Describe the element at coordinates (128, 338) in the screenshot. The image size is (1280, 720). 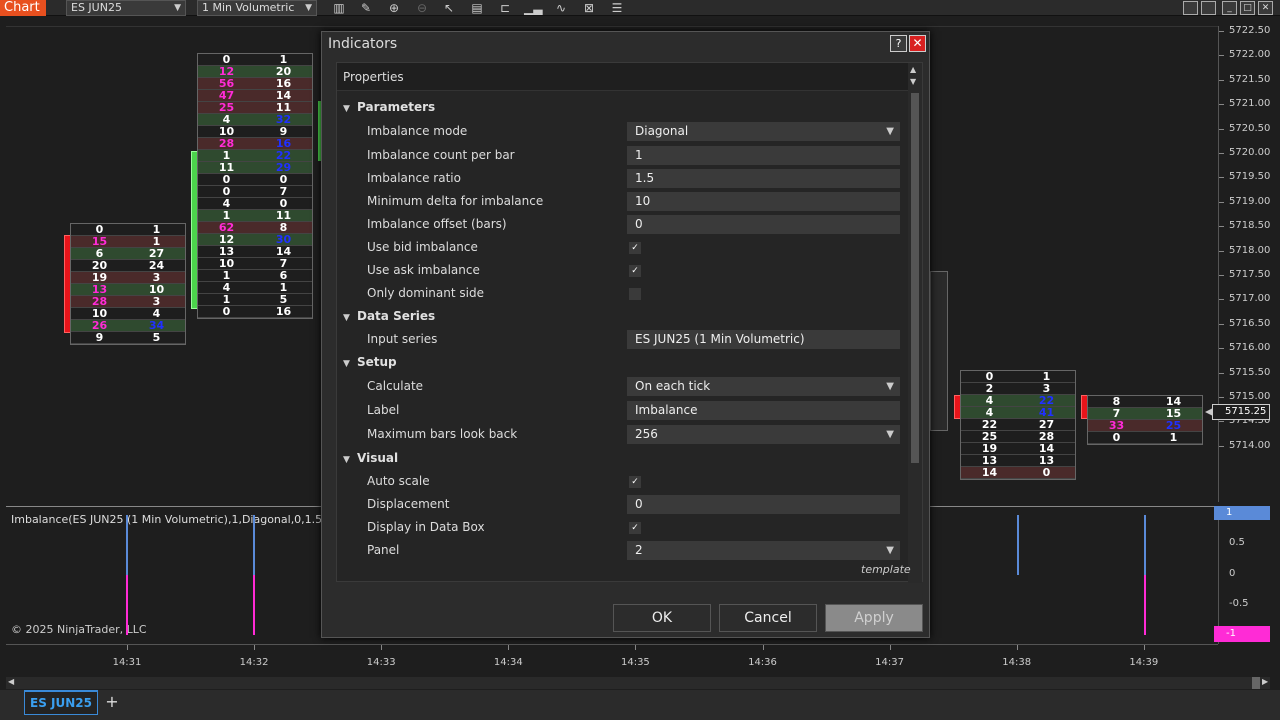
I see `footprint-row: 95` at that location.